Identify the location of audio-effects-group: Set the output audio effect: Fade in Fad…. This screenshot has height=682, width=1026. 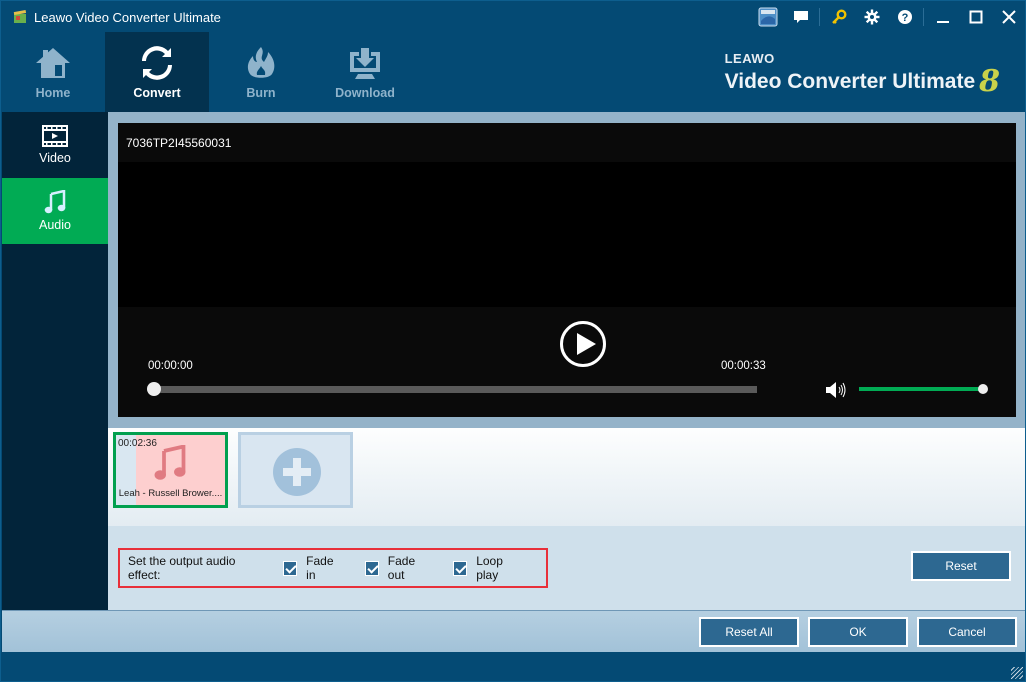
(333, 568).